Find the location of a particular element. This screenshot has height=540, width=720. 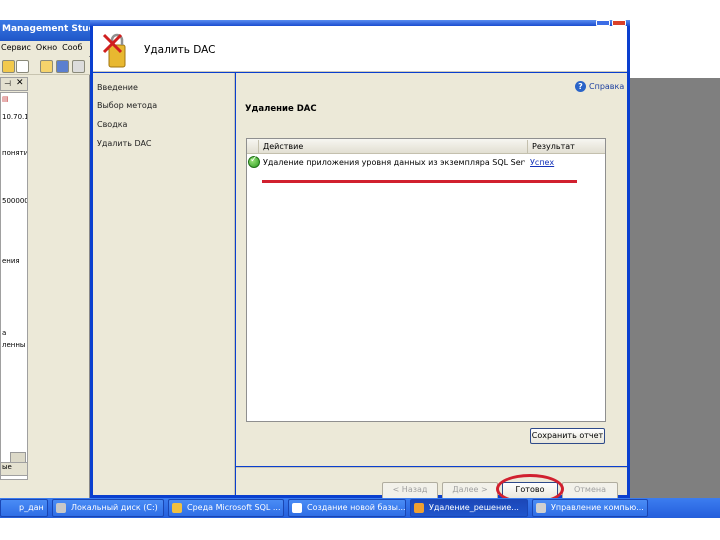

panel-bottom-tab: ые is located at coordinates (14, 469).